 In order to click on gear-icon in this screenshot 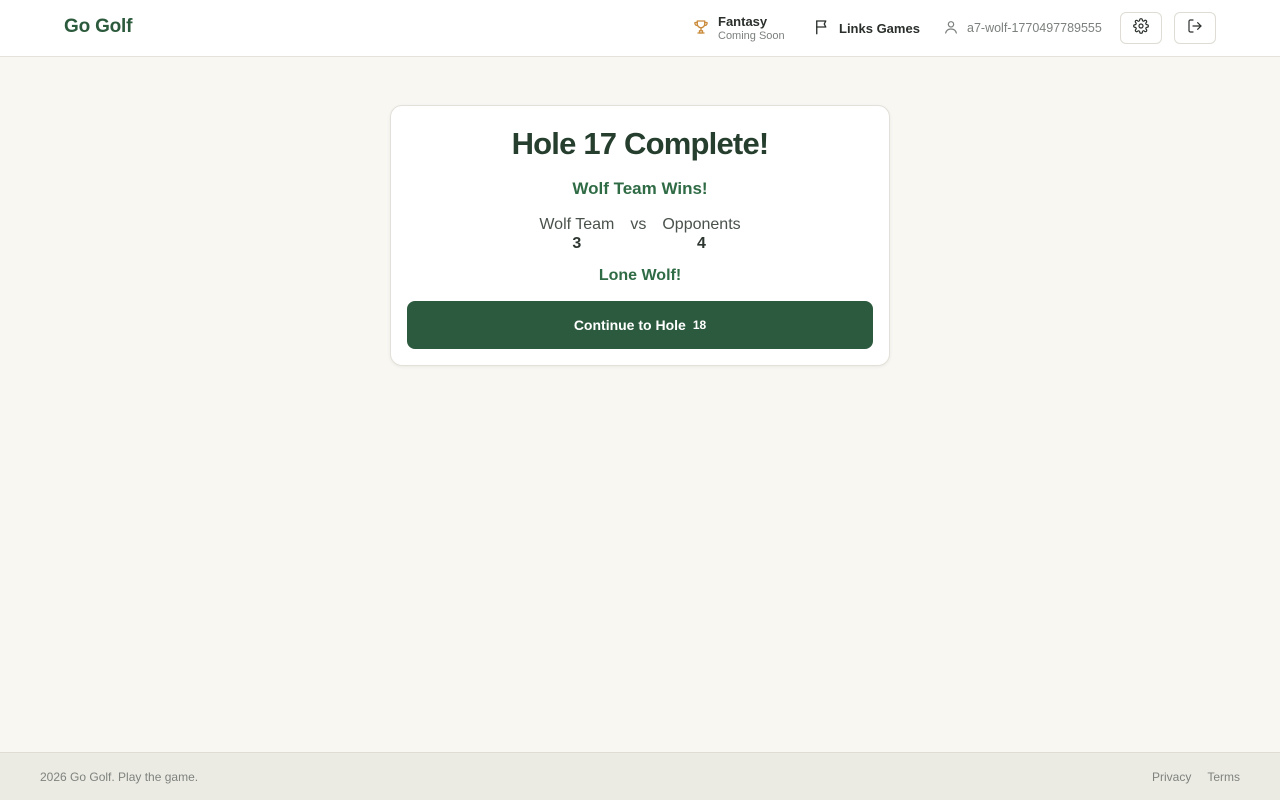, I will do `click(1141, 28)`.